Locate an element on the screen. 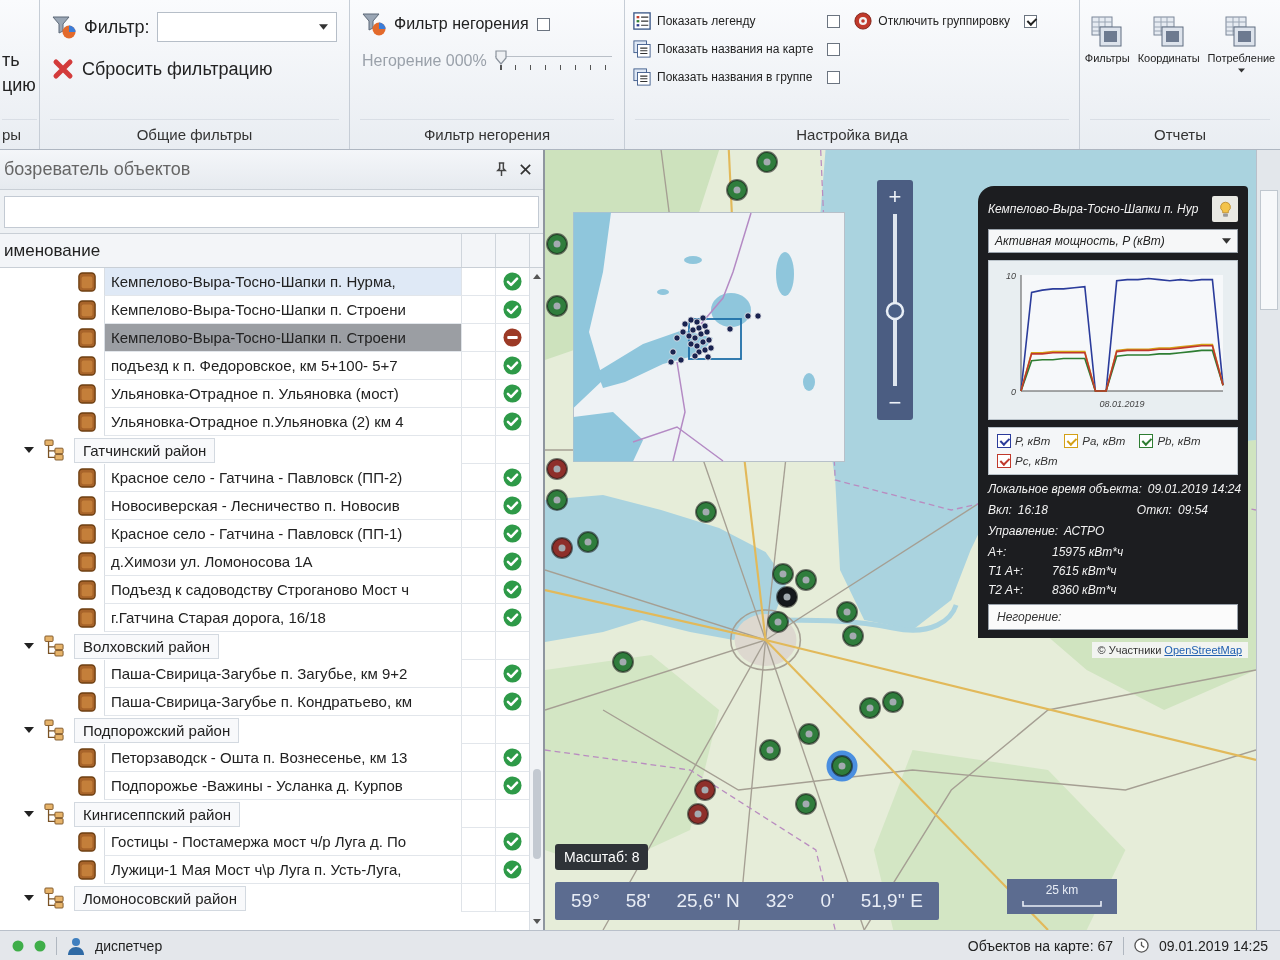 The image size is (1280, 960). tree-item: Подъезд к садоводству Строганово Мост ч is located at coordinates (282, 590).